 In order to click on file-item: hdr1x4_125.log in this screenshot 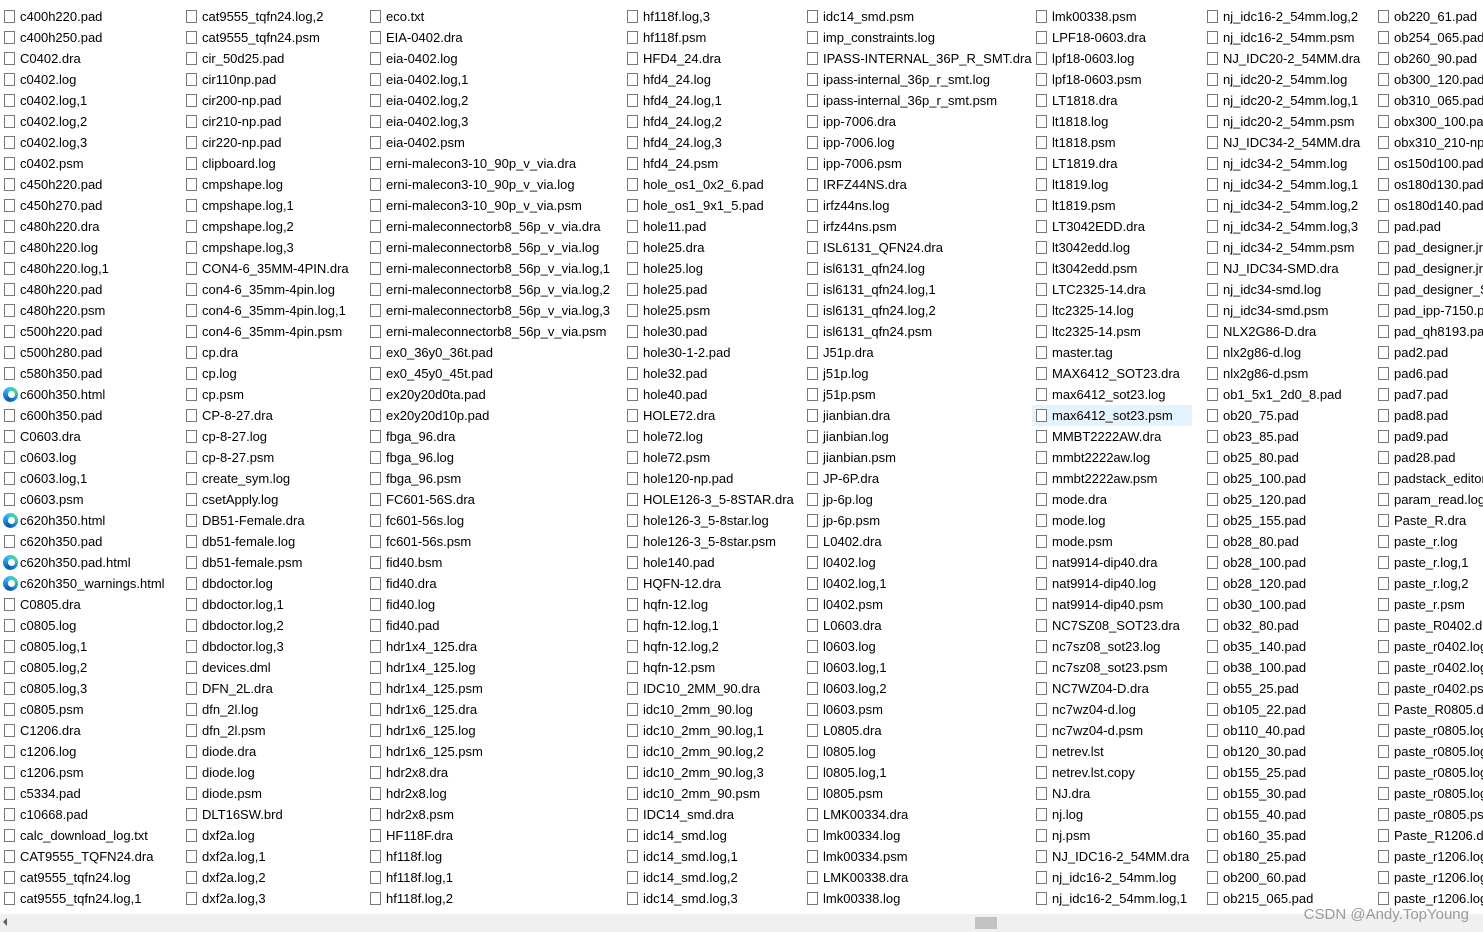, I will do `click(491, 667)`.